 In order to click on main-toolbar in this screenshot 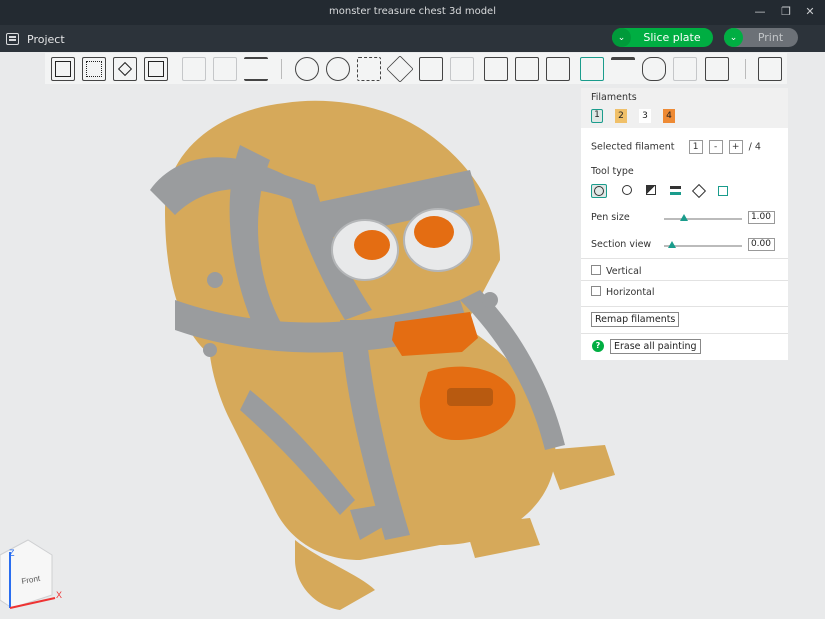, I will do `click(416, 68)`.